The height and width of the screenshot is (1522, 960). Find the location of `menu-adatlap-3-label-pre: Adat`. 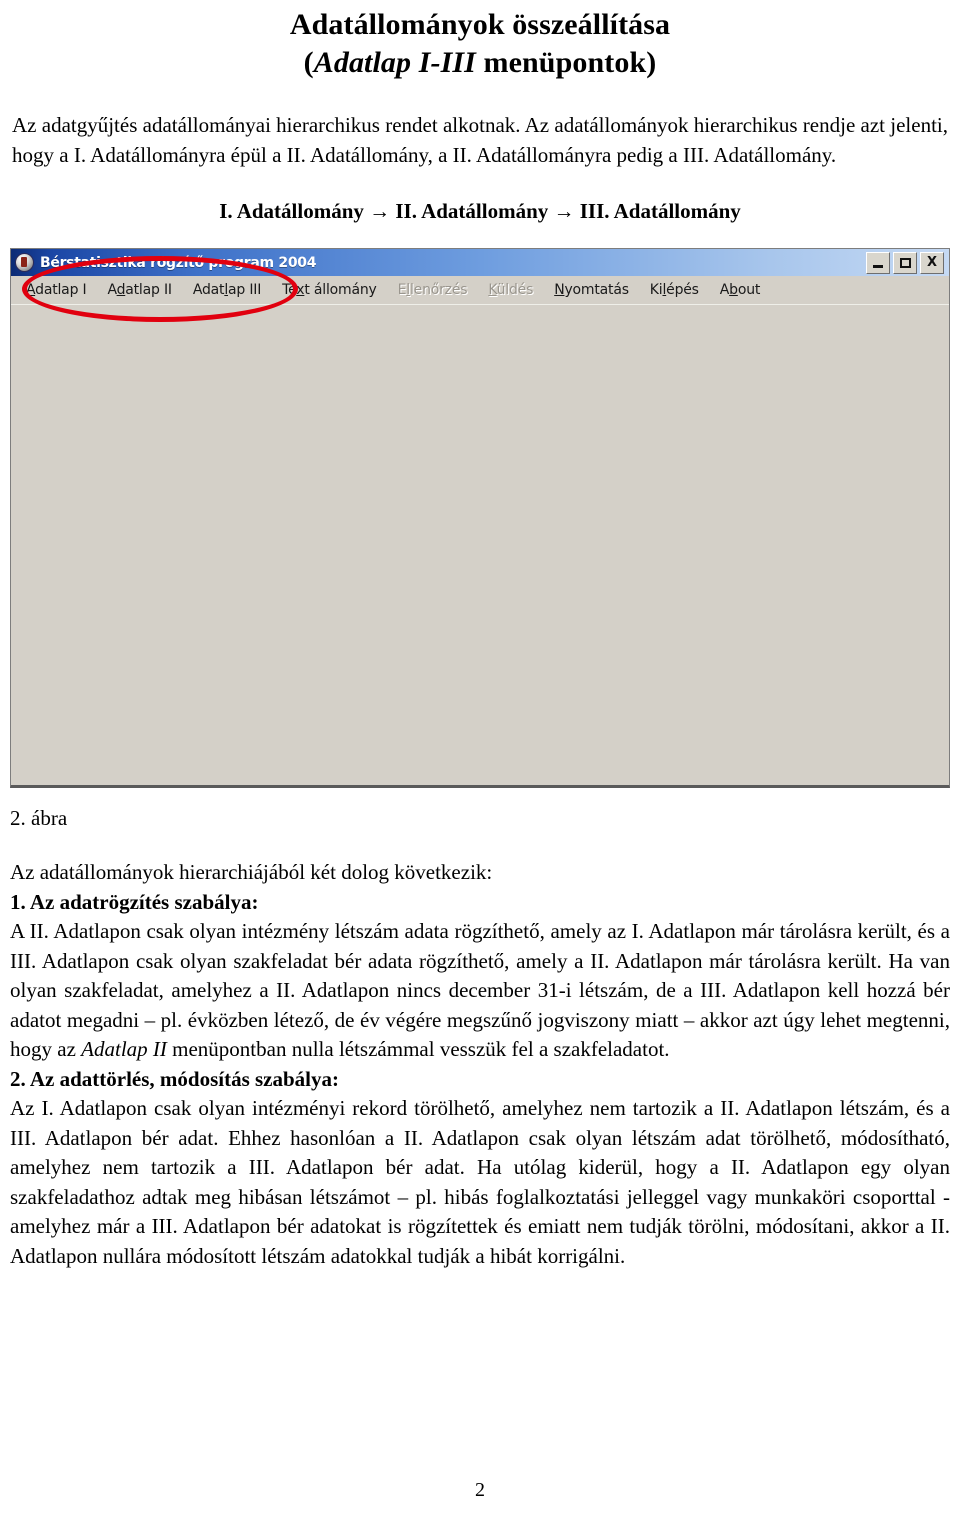

menu-adatlap-3-label-pre: Adat is located at coordinates (208, 290).